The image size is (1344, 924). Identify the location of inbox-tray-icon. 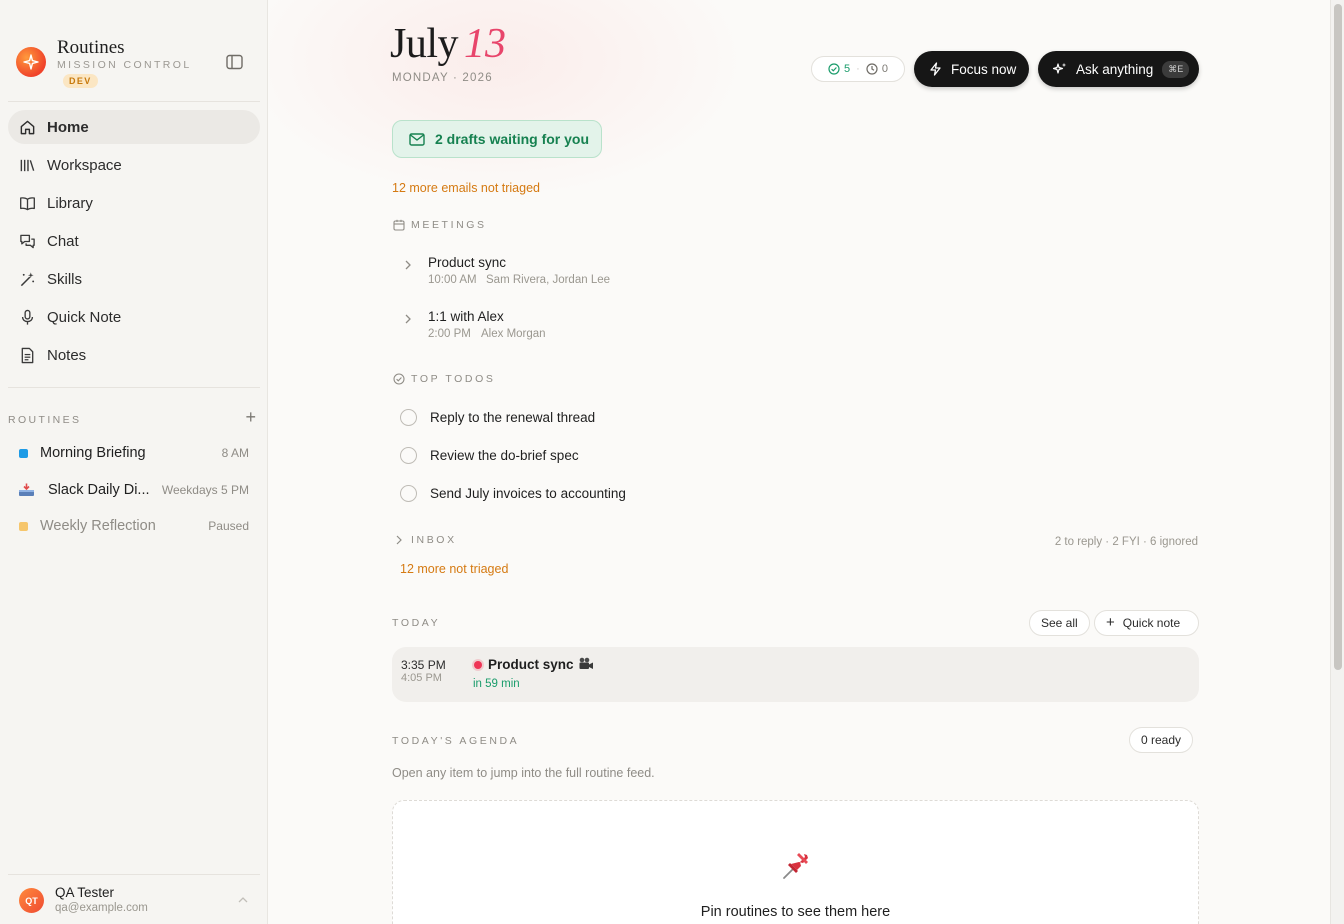
(26, 490).